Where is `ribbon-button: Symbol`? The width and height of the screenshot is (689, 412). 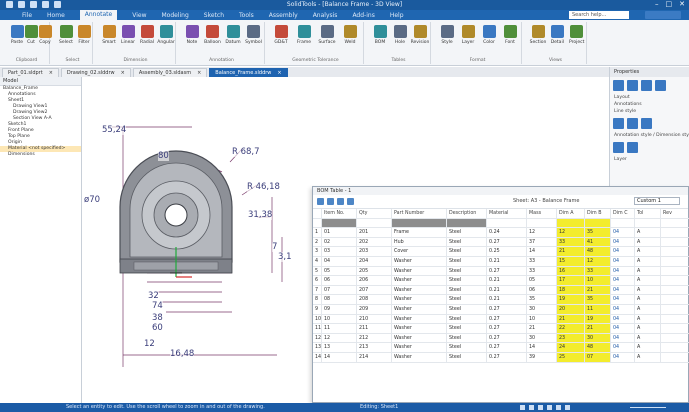
ribbon-button: Symbol is located at coordinates (254, 35).